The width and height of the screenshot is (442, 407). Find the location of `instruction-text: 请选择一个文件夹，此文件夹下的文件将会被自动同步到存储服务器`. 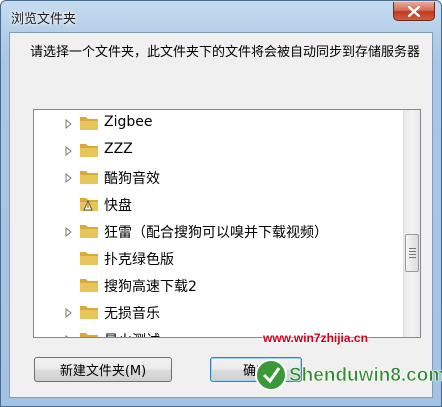

instruction-text: 请选择一个文件夹，此文件夹下的文件将会被自动同步到存储服务器 is located at coordinates (225, 52).